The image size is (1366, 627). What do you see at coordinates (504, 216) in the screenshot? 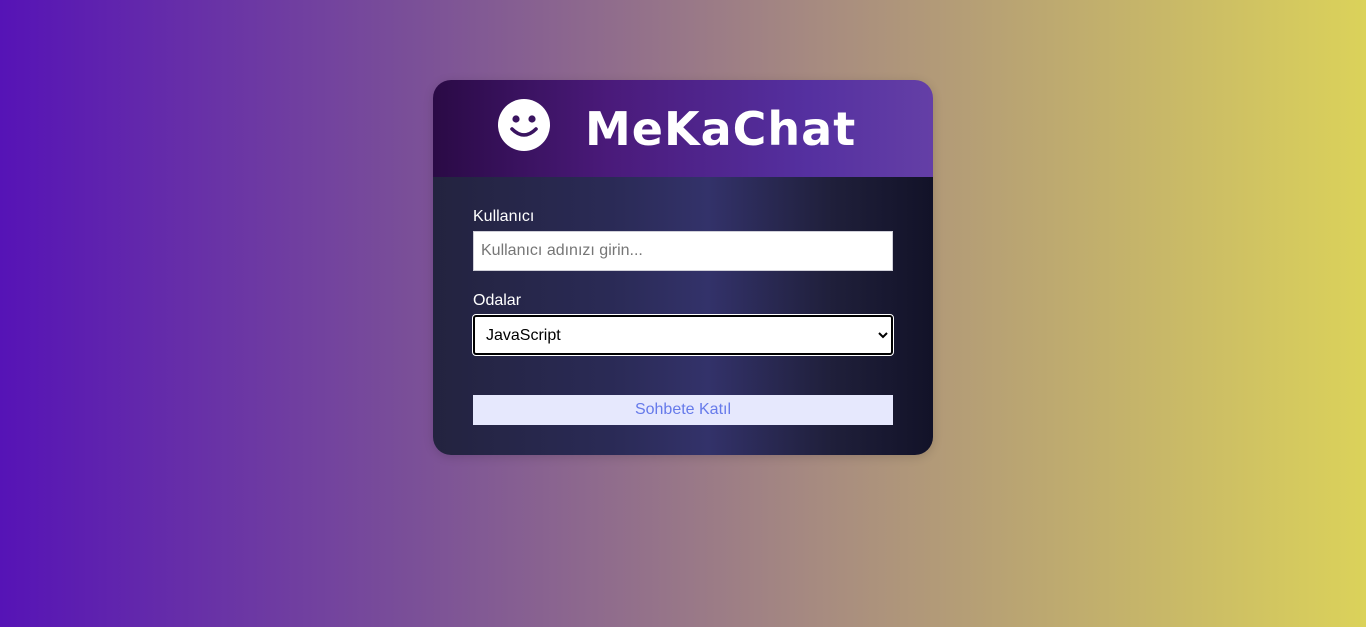
I see `username-label: Kullanıcı` at bounding box center [504, 216].